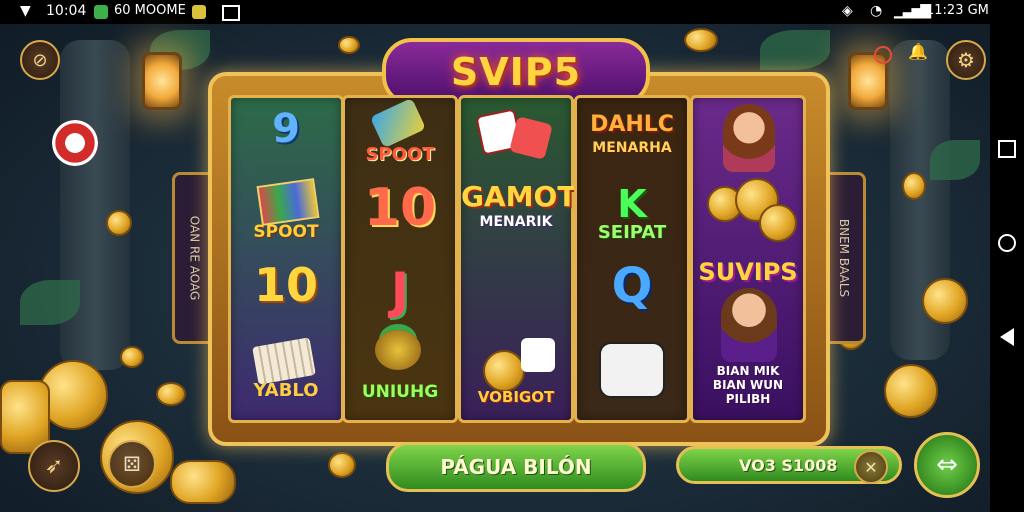  What do you see at coordinates (284, 361) in the screenshot?
I see `cards-stack-icon` at bounding box center [284, 361].